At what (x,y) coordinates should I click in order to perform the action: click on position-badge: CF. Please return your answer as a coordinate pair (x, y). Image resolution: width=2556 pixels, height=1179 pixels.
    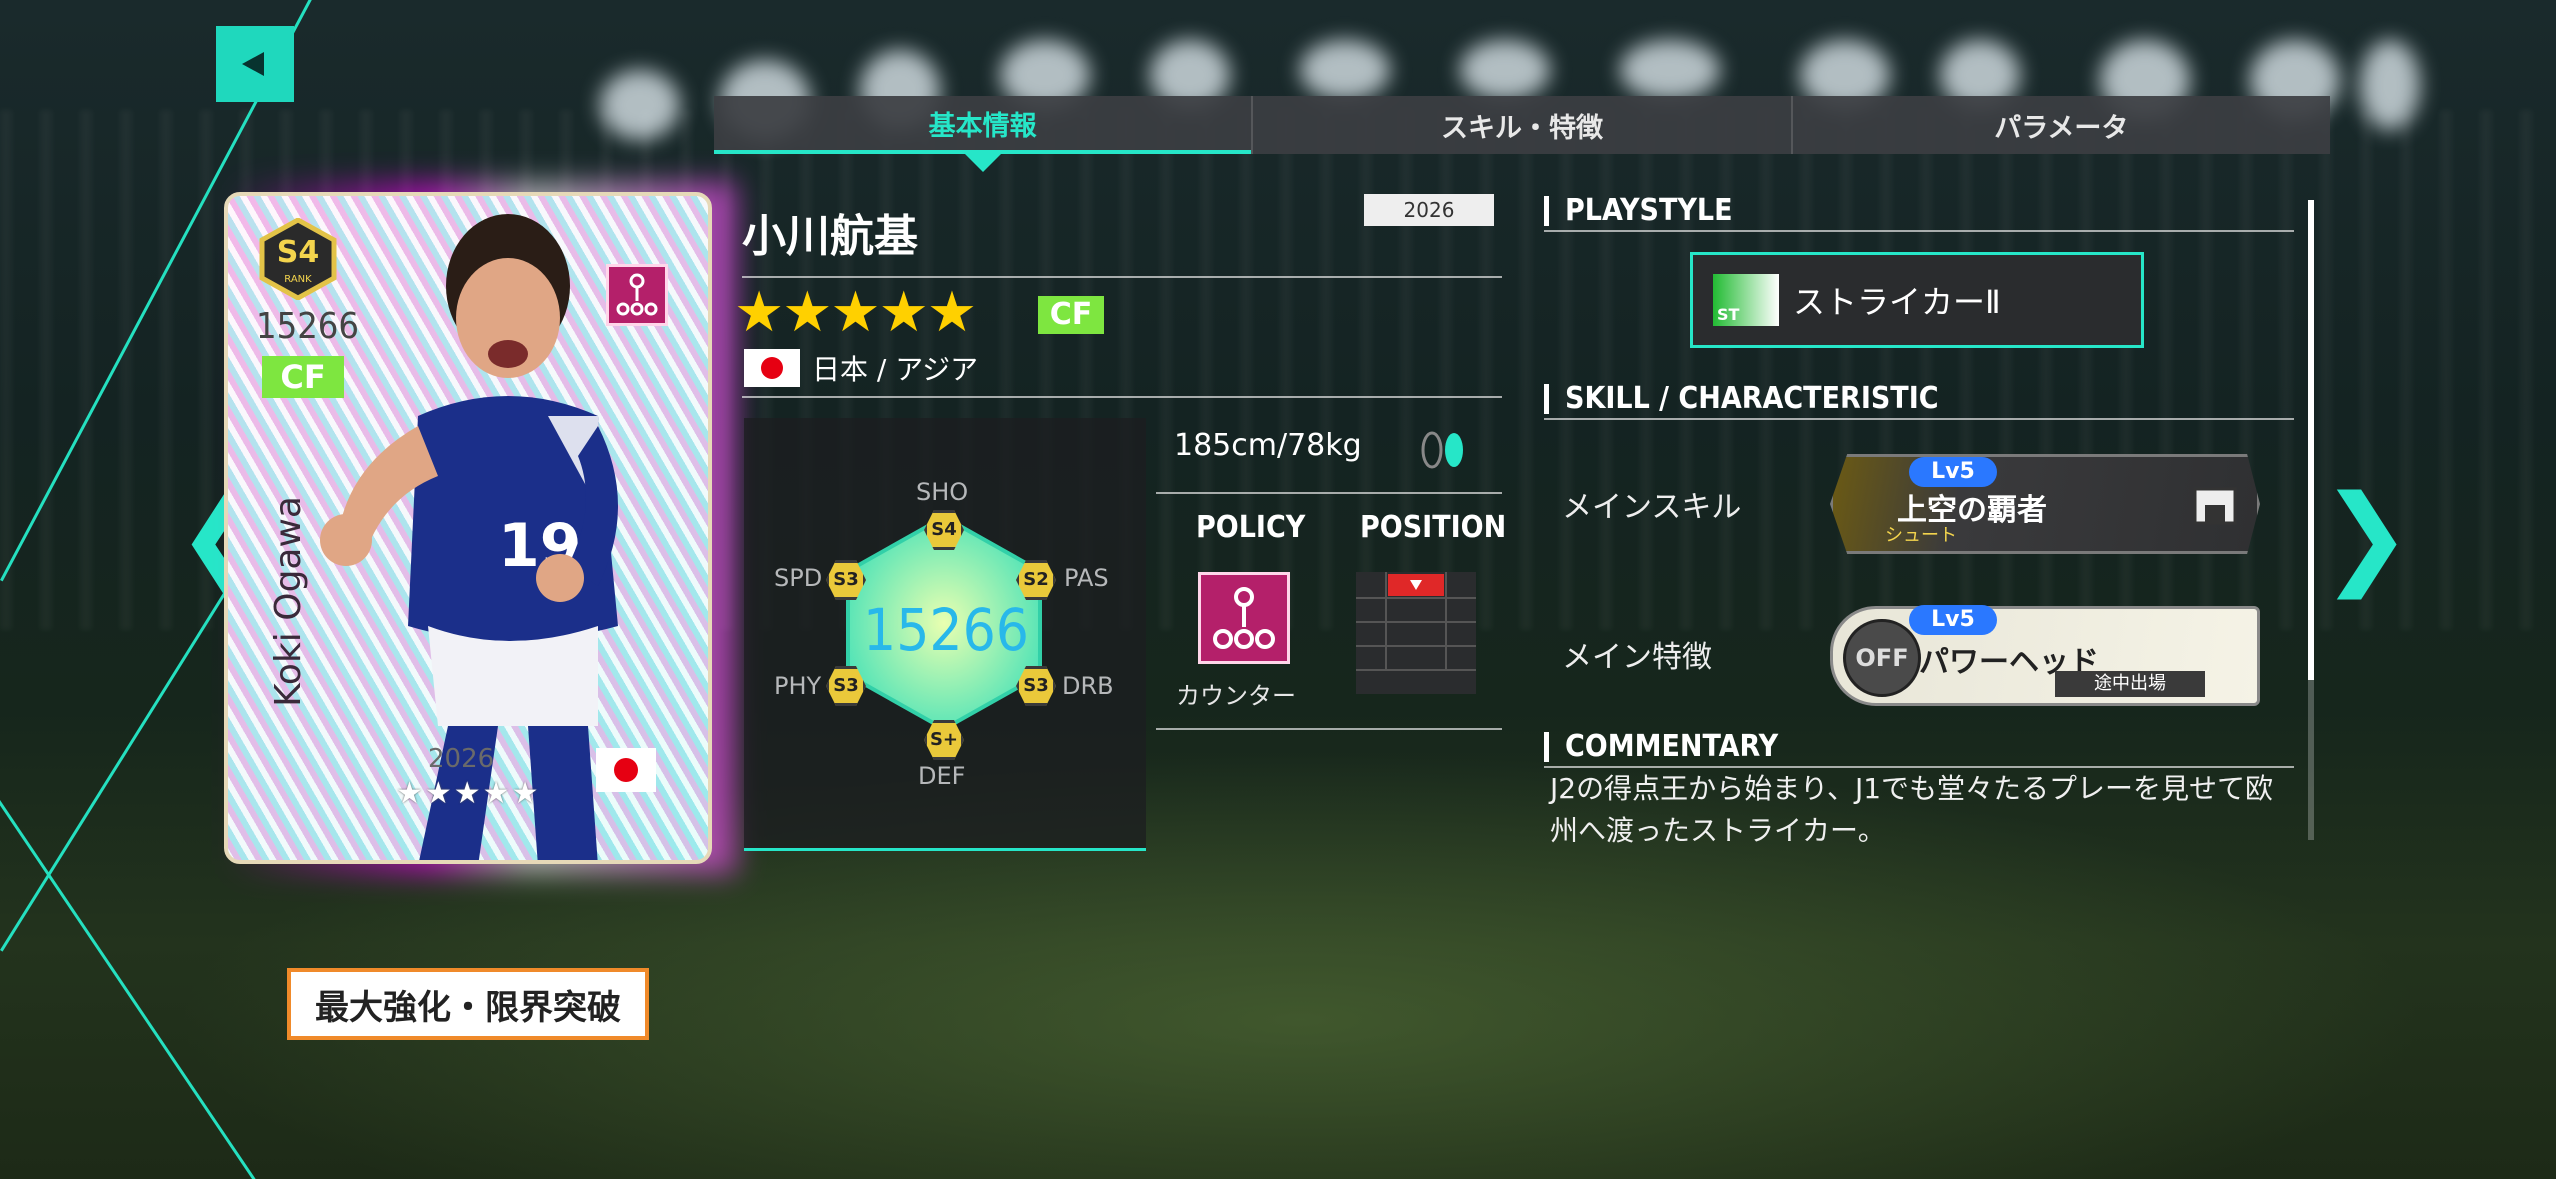
    Looking at the image, I should click on (1071, 315).